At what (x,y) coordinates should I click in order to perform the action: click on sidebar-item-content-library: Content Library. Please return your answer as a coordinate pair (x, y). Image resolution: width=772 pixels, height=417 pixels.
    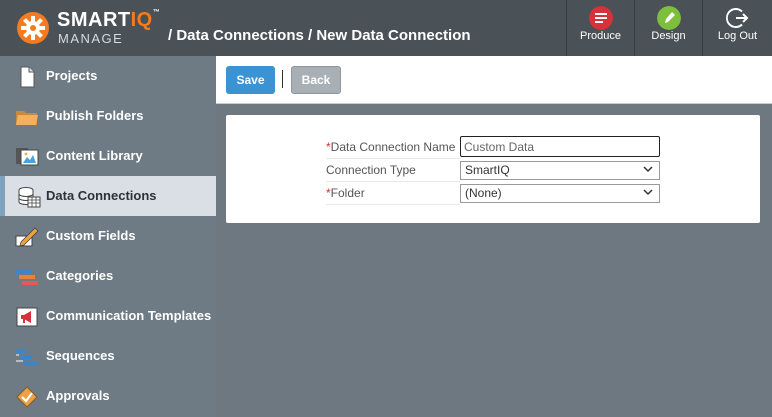
    Looking at the image, I should click on (108, 156).